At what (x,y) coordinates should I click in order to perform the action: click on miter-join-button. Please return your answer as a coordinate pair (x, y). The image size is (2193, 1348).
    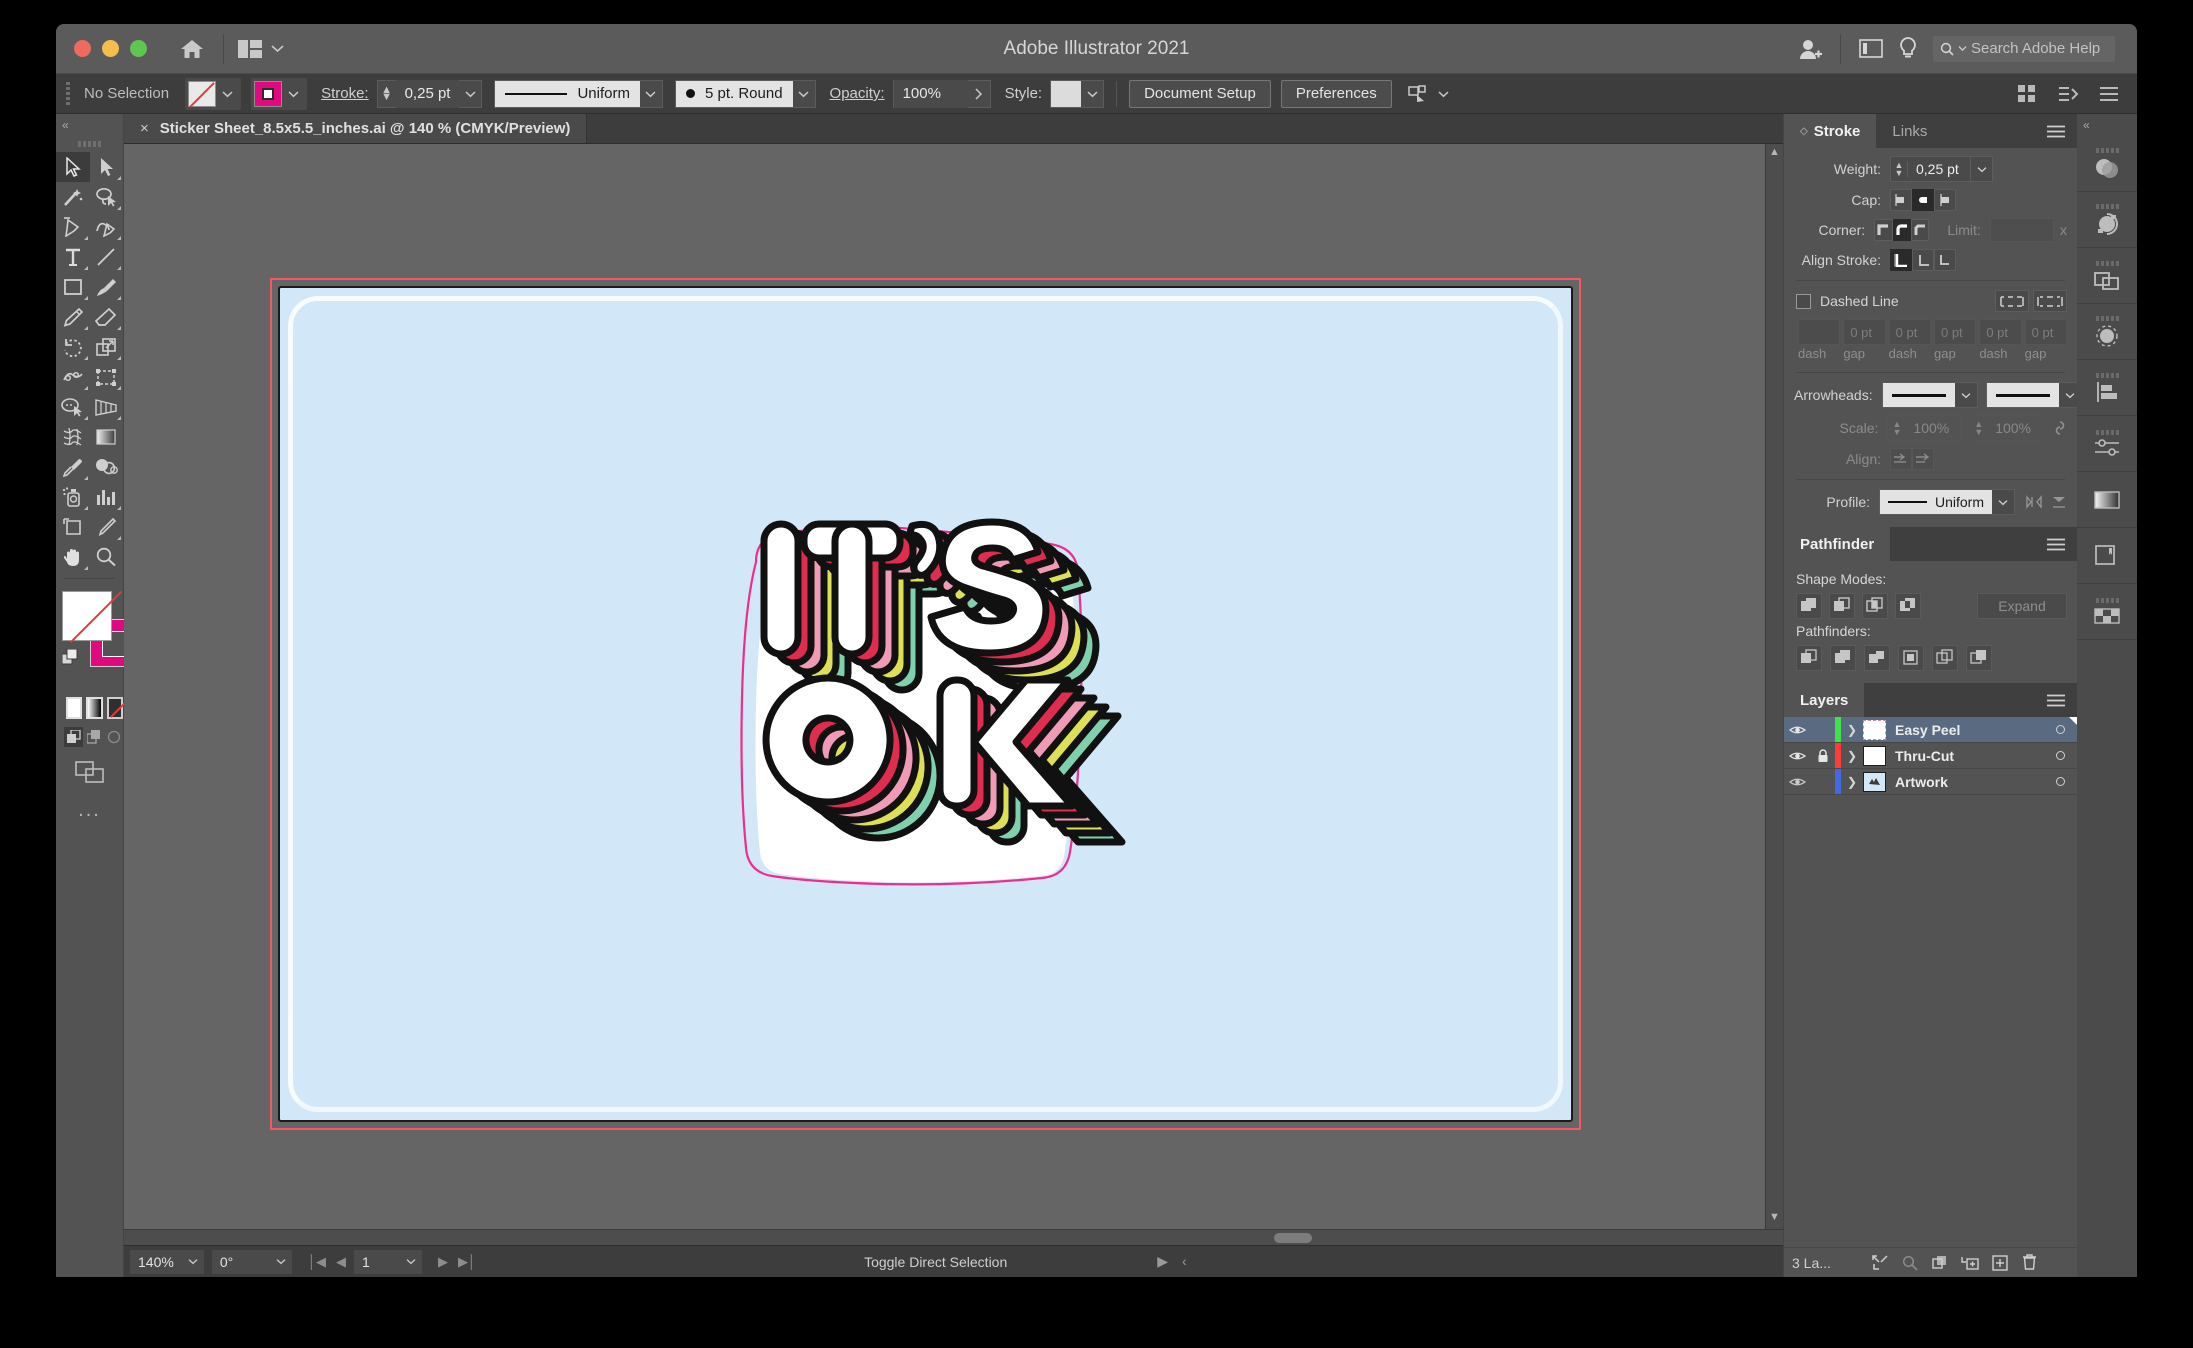
    Looking at the image, I should click on (1883, 230).